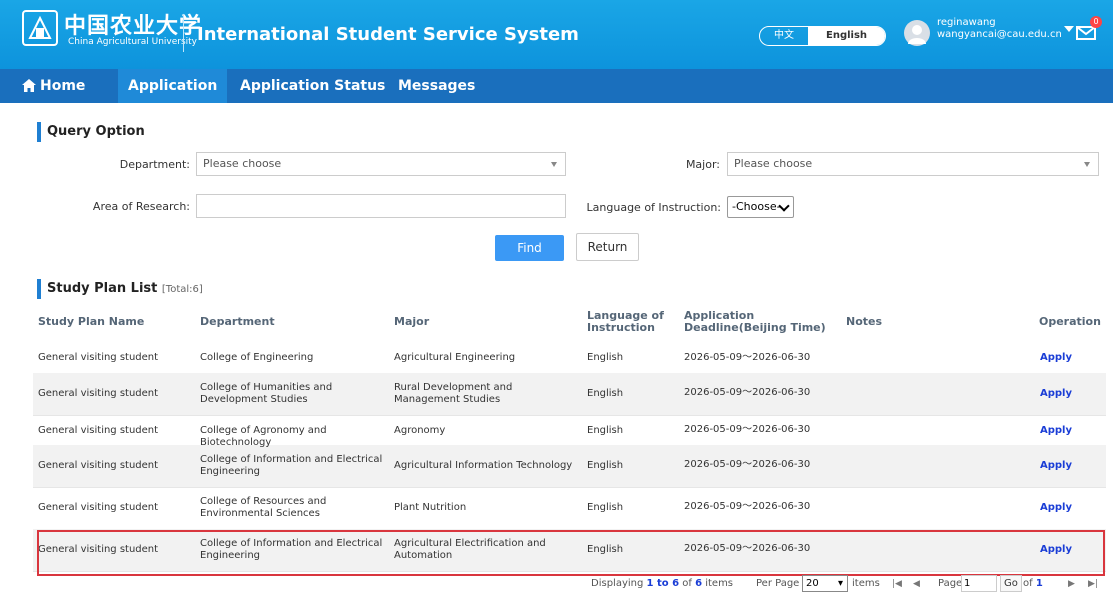 The width and height of the screenshot is (1113, 601). I want to click on lang-option-chinese: 中文, so click(784, 36).